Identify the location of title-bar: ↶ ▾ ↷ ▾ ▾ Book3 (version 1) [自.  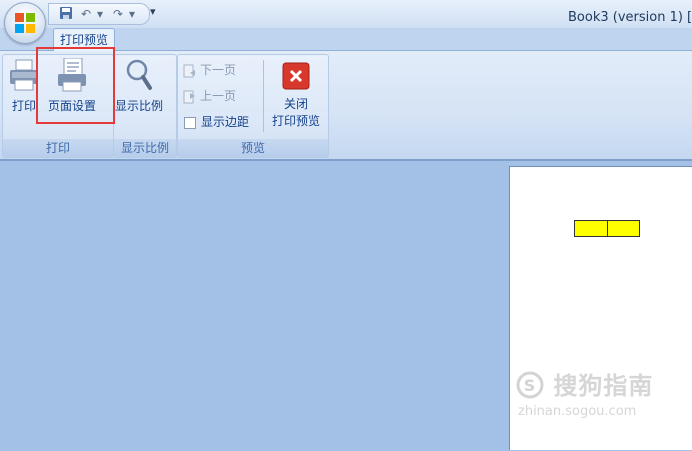
(346, 14).